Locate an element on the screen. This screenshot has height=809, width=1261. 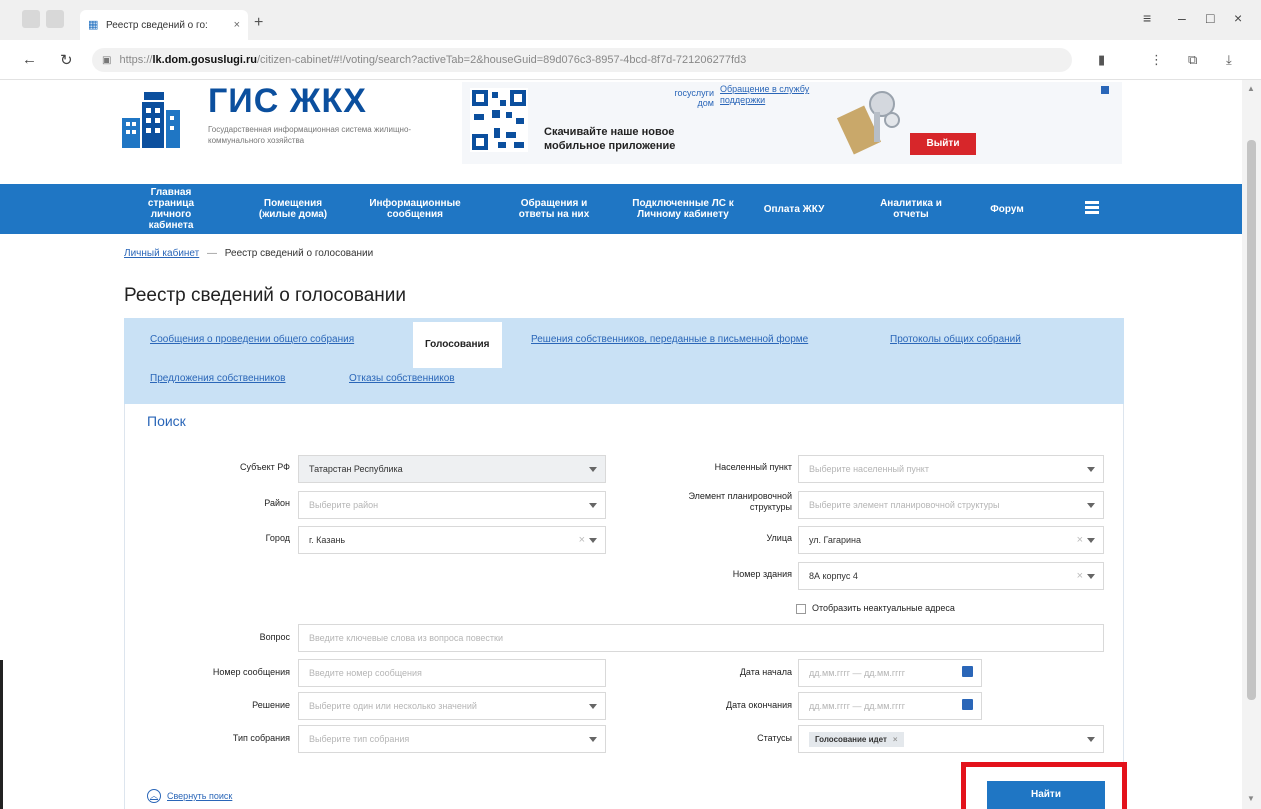
tab-owner-refusals: Отказы собственников is located at coordinates (402, 378).